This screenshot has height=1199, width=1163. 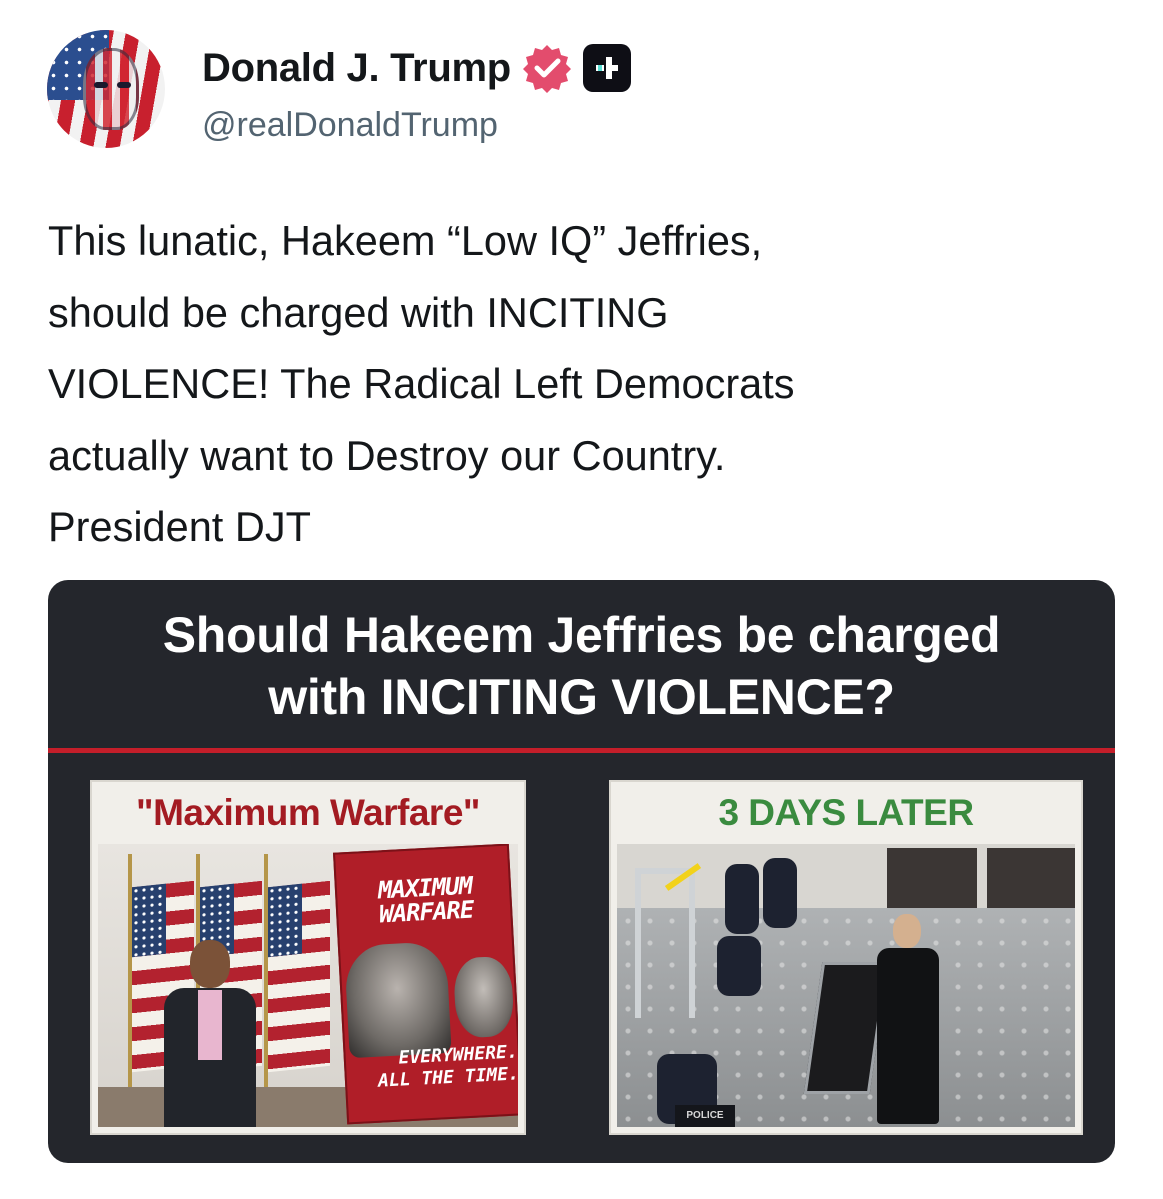 I want to click on author-display-name: Donald J. Trump, so click(x=356, y=68).